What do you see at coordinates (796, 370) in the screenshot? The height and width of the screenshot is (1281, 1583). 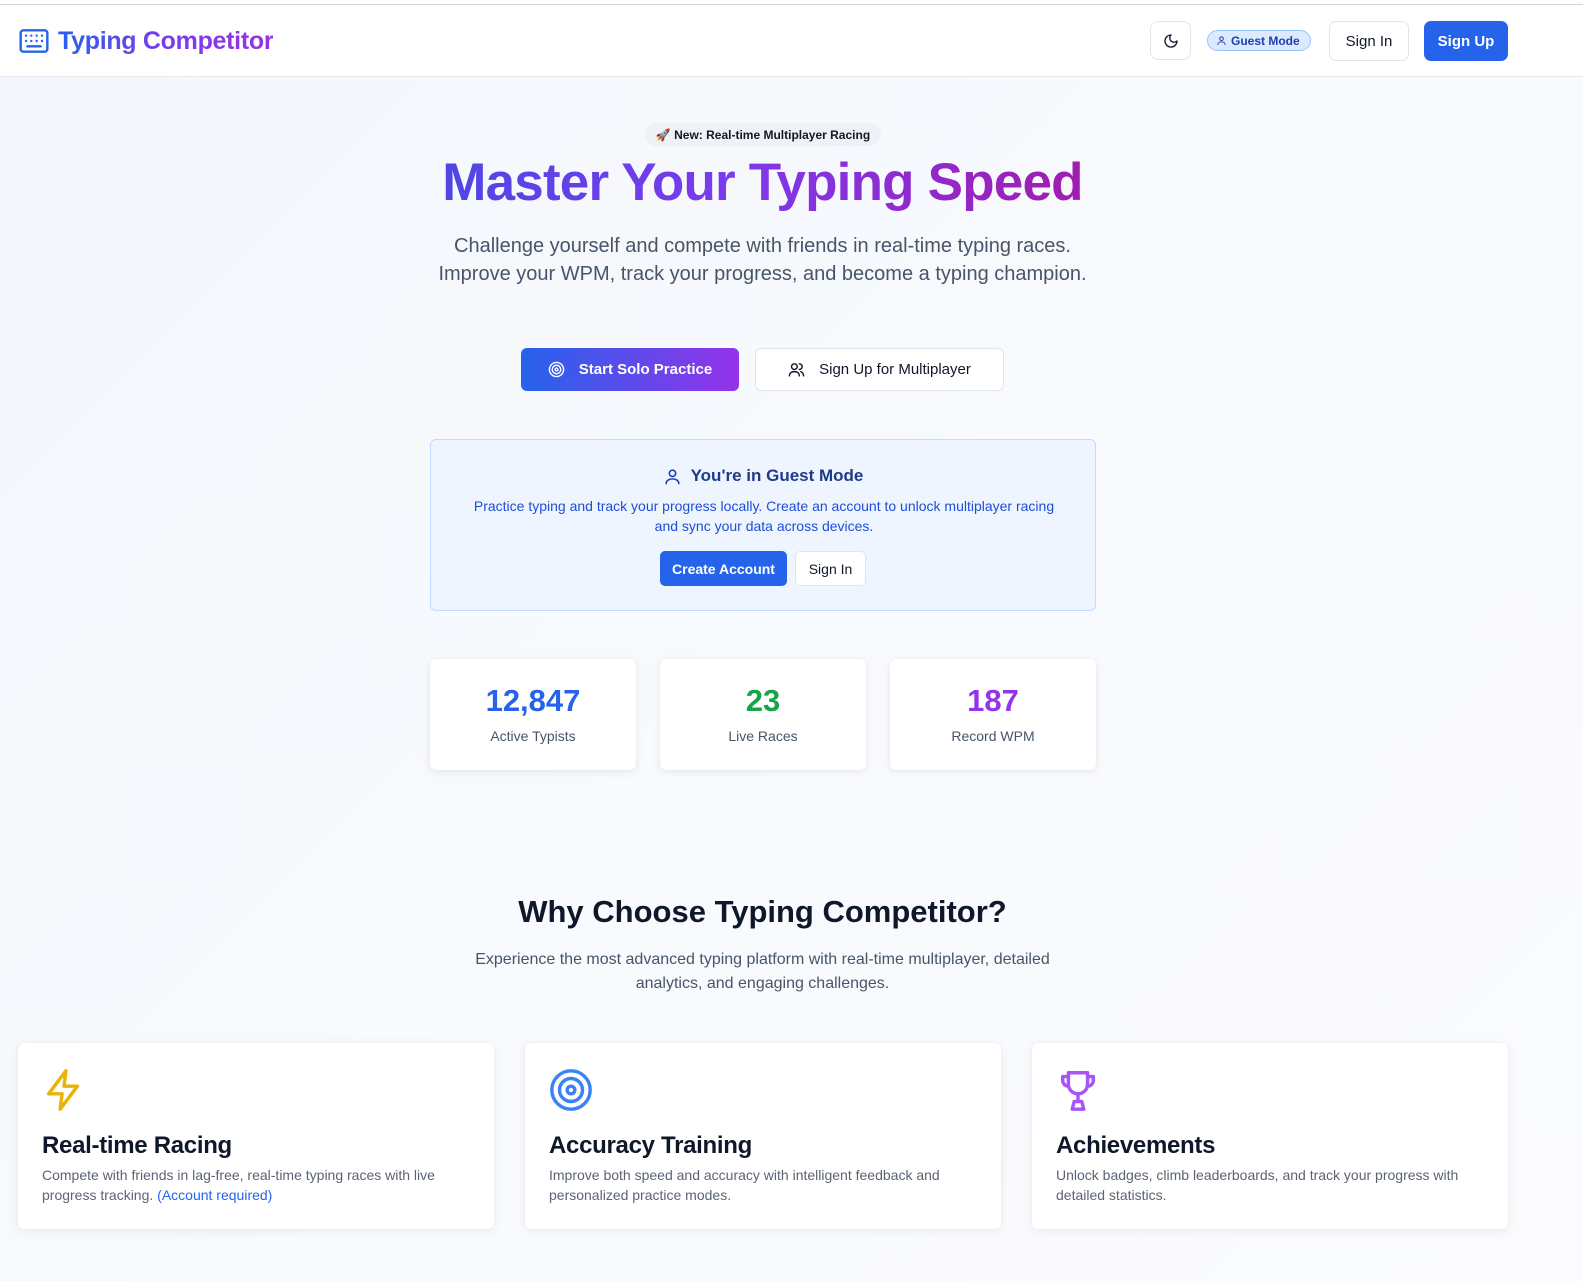 I see `users-icon` at bounding box center [796, 370].